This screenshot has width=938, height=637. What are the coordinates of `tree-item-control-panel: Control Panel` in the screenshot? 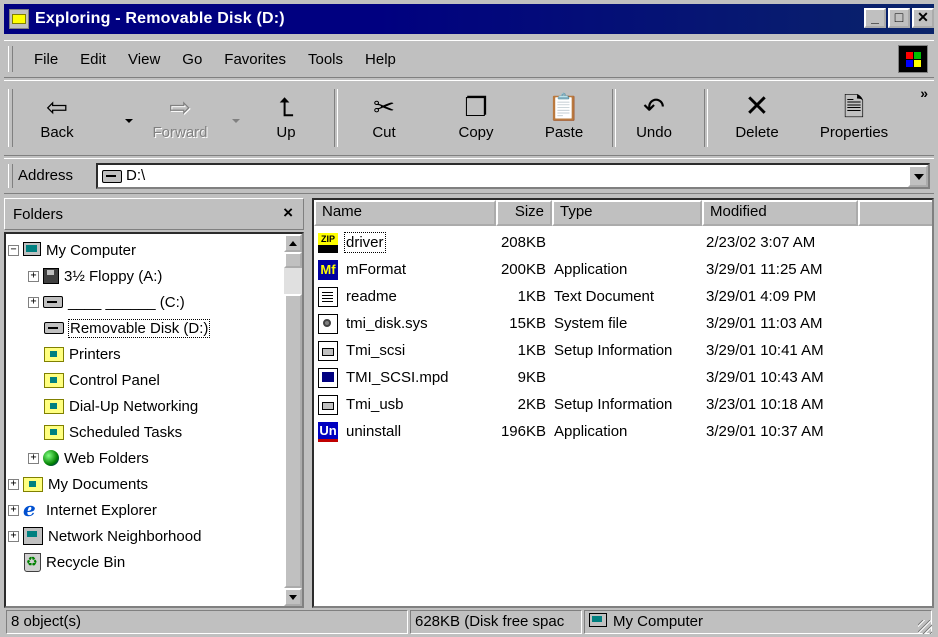 It's located at (102, 380).